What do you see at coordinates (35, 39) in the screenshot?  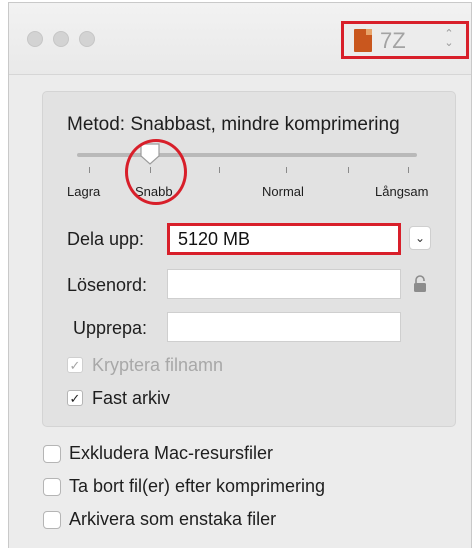 I see `close-window-button` at bounding box center [35, 39].